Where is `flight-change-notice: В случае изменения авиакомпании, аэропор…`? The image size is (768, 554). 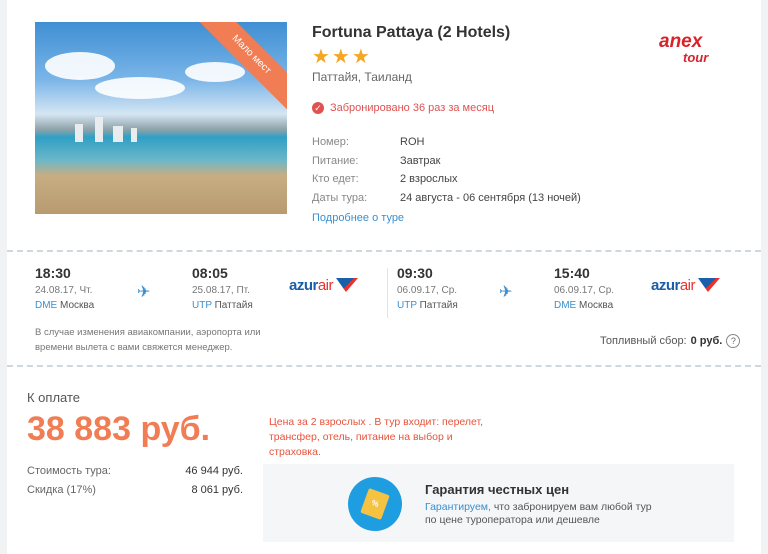 flight-change-notice: В случае изменения авиакомпании, аэропор… is located at coordinates (148, 340).